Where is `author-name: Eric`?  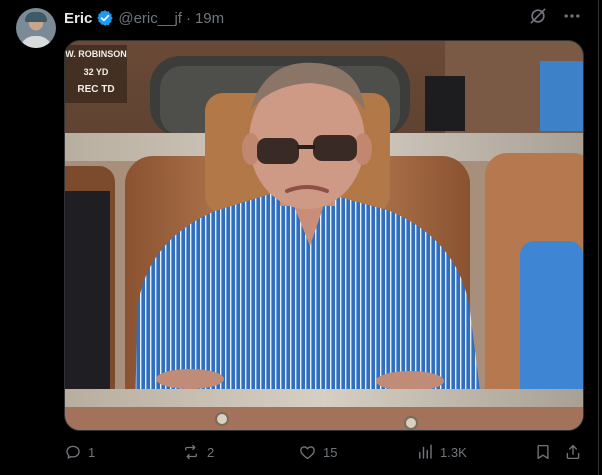 author-name: Eric is located at coordinates (78, 18).